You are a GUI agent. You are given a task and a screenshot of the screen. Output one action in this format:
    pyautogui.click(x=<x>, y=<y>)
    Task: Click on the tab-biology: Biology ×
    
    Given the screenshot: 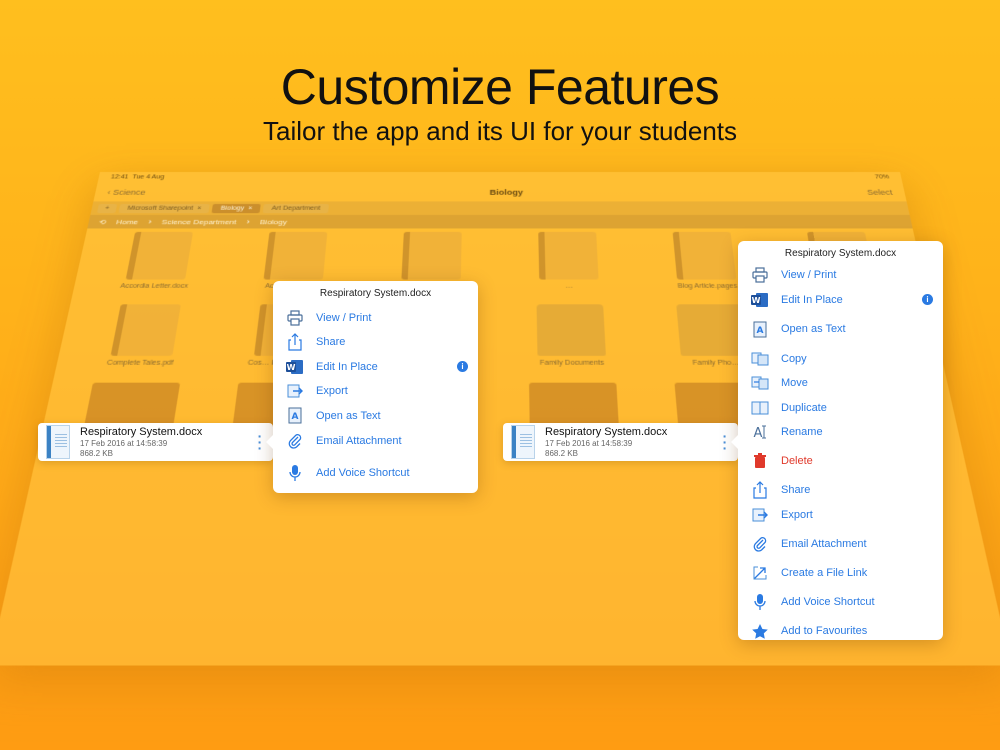 What is the action you would take?
    pyautogui.click(x=236, y=208)
    